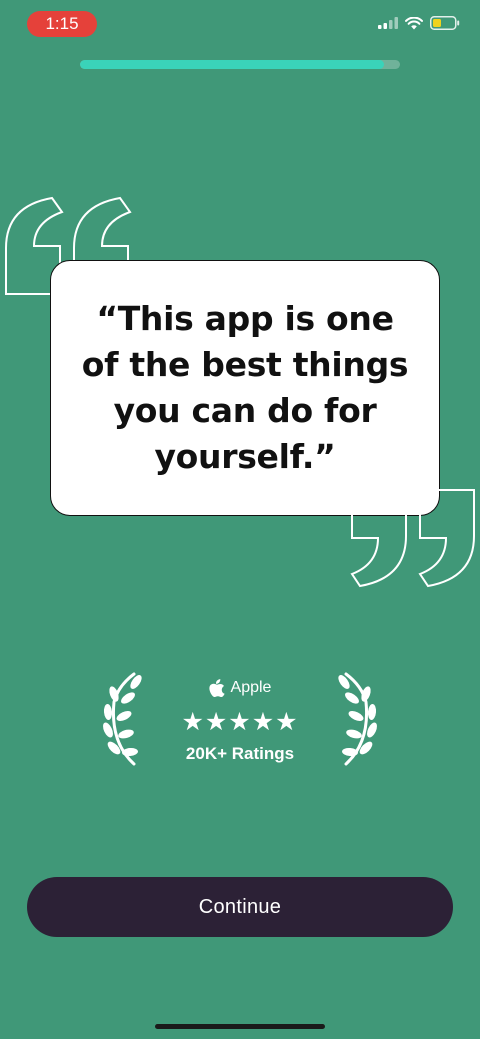  I want to click on wifi-icon, so click(414, 22).